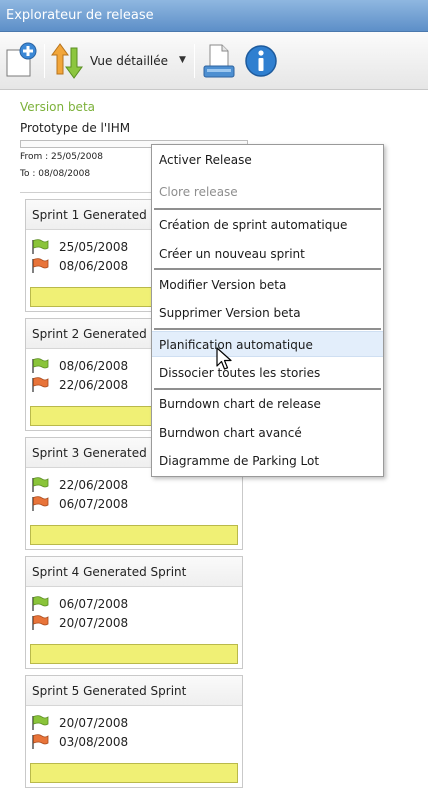  Describe the element at coordinates (267, 404) in the screenshot. I see `menu-item-burndown-release: Burndown chart de release` at that location.